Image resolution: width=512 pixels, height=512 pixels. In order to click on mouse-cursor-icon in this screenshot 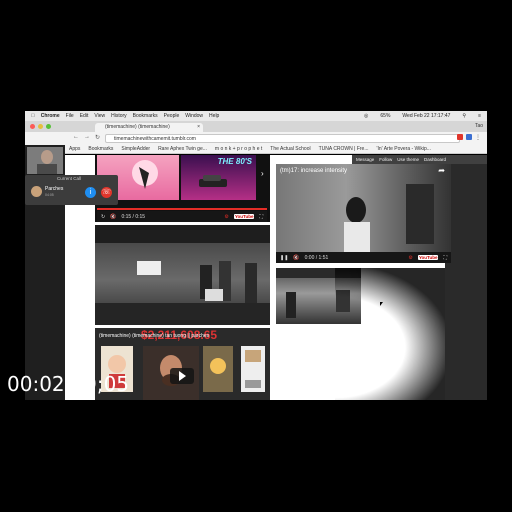, I will do `click(381, 304)`.